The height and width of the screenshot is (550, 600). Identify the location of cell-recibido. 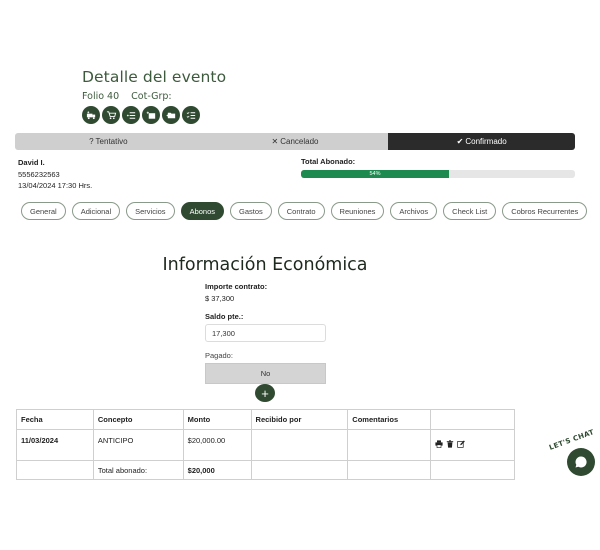
(299, 445).